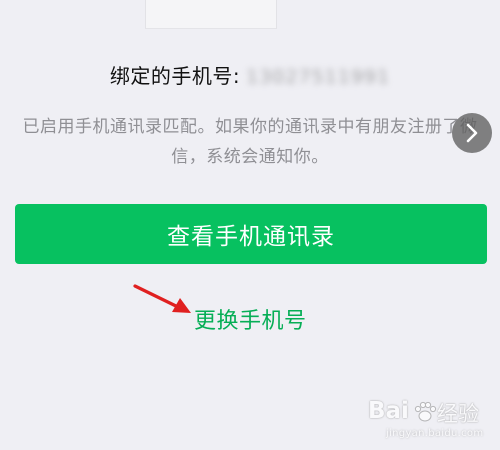  What do you see at coordinates (250, 319) in the screenshot?
I see `change-phone-link: 更换手机号` at bounding box center [250, 319].